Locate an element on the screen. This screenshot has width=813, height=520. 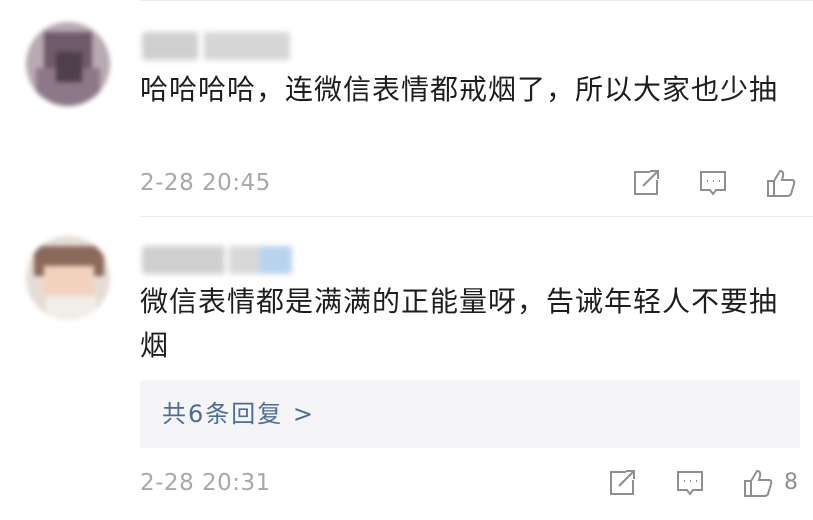
like-count: 8 is located at coordinates (791, 482).